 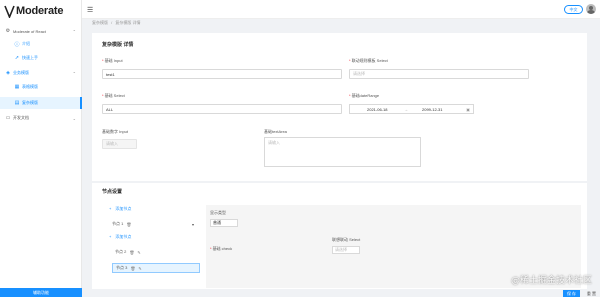 I want to click on linkage-placeholder: 请选择, so click(x=359, y=73).